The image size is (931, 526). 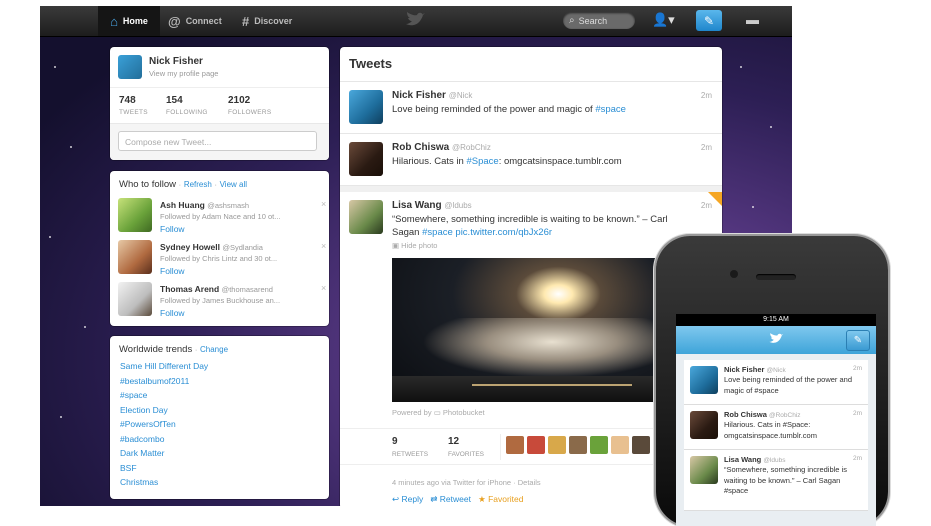 What do you see at coordinates (129, 21) in the screenshot?
I see `nav-home: ⌂ Home` at bounding box center [129, 21].